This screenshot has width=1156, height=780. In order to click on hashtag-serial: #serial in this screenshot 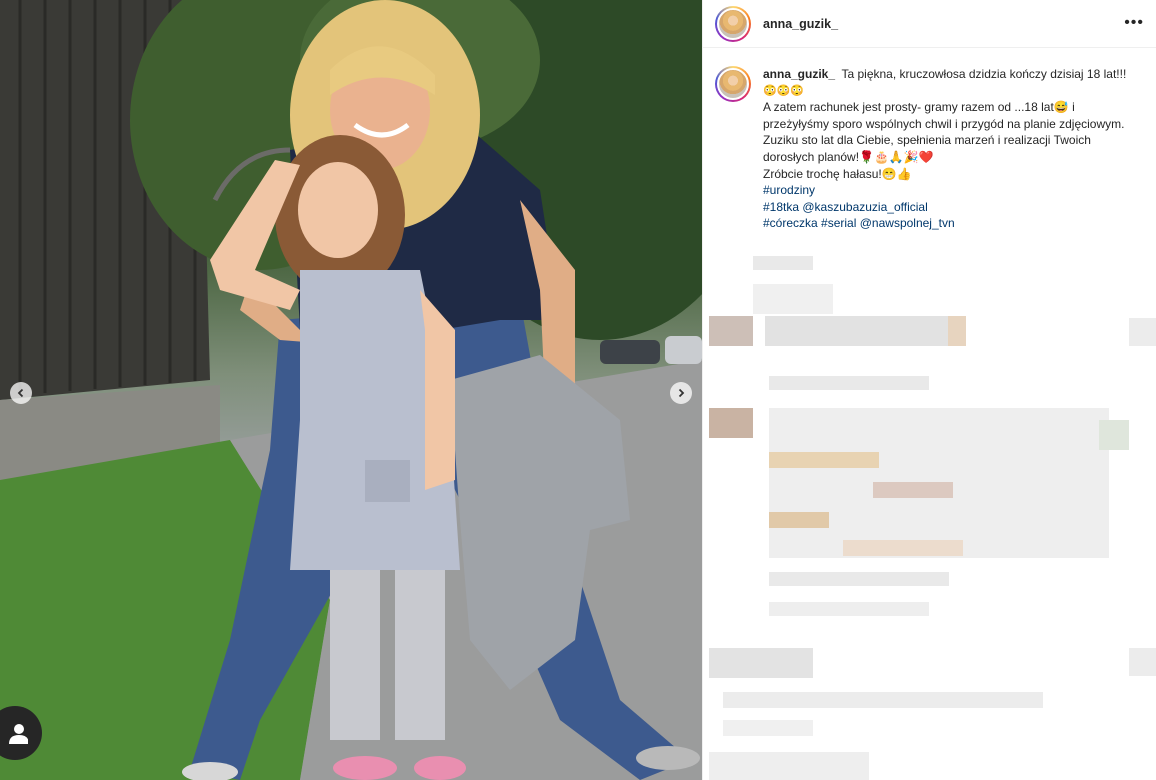, I will do `click(838, 223)`.